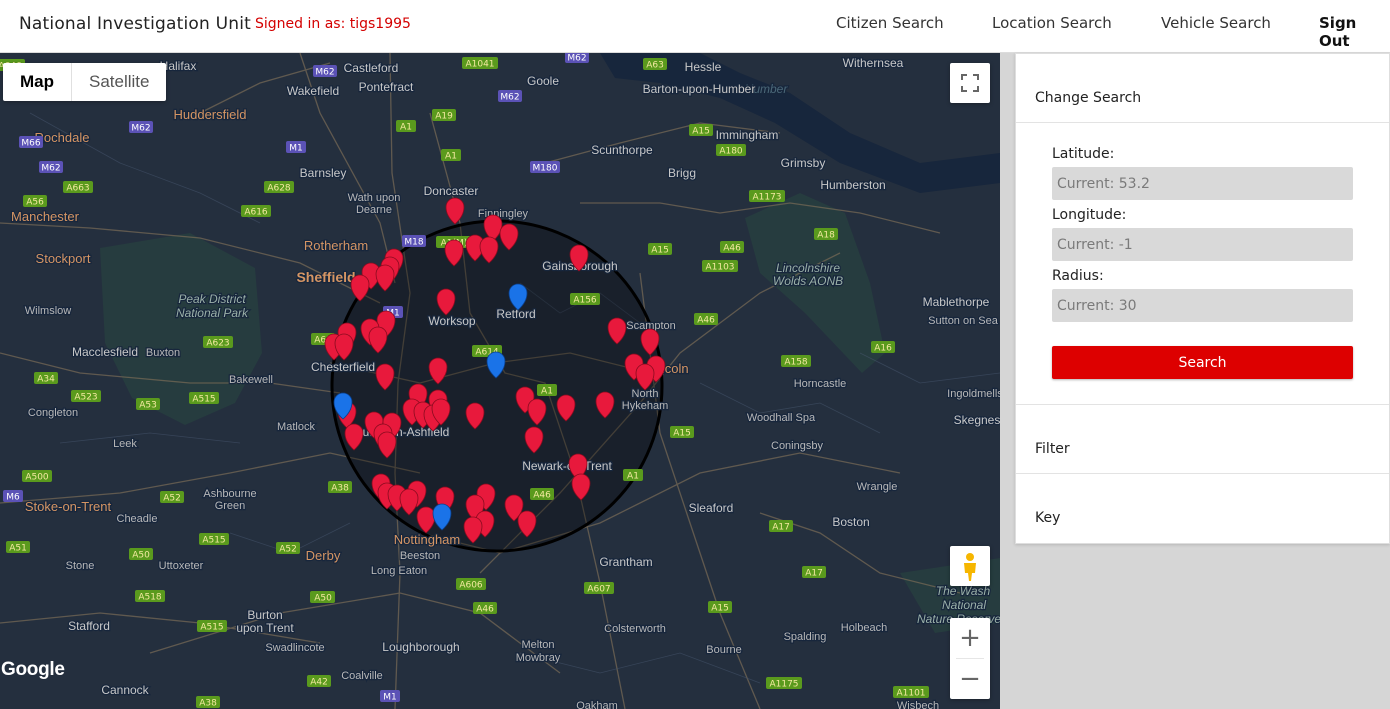 The height and width of the screenshot is (709, 1390). What do you see at coordinates (37, 82) in the screenshot?
I see `map-type-map-button: Map` at bounding box center [37, 82].